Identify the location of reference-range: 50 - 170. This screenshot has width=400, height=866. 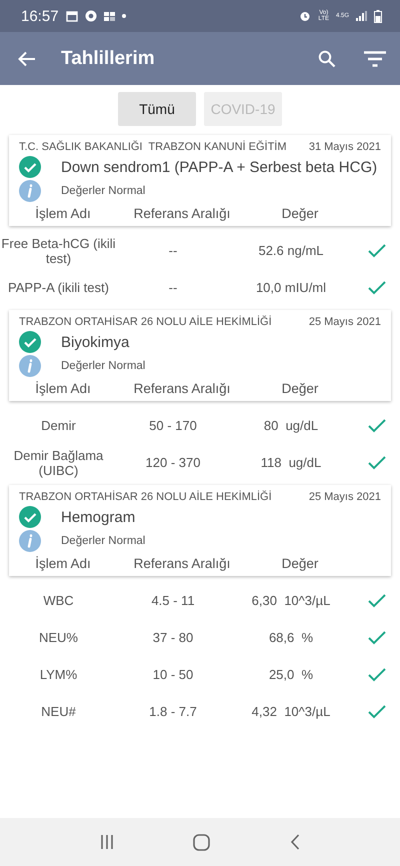
(173, 425).